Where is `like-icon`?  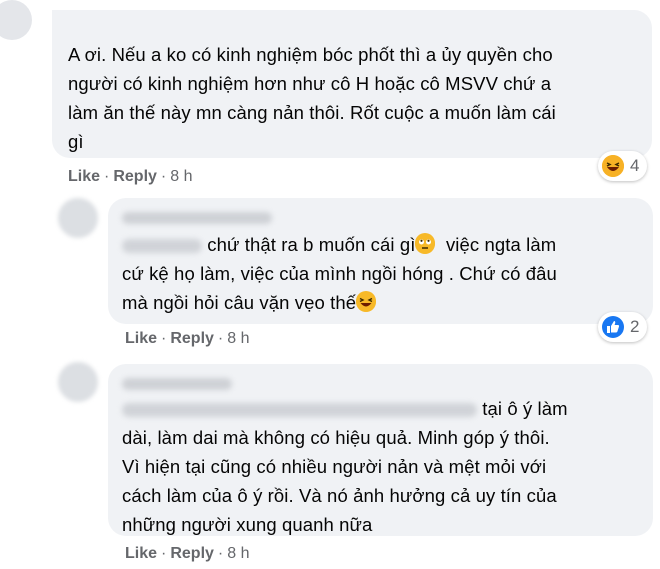 like-icon is located at coordinates (613, 327).